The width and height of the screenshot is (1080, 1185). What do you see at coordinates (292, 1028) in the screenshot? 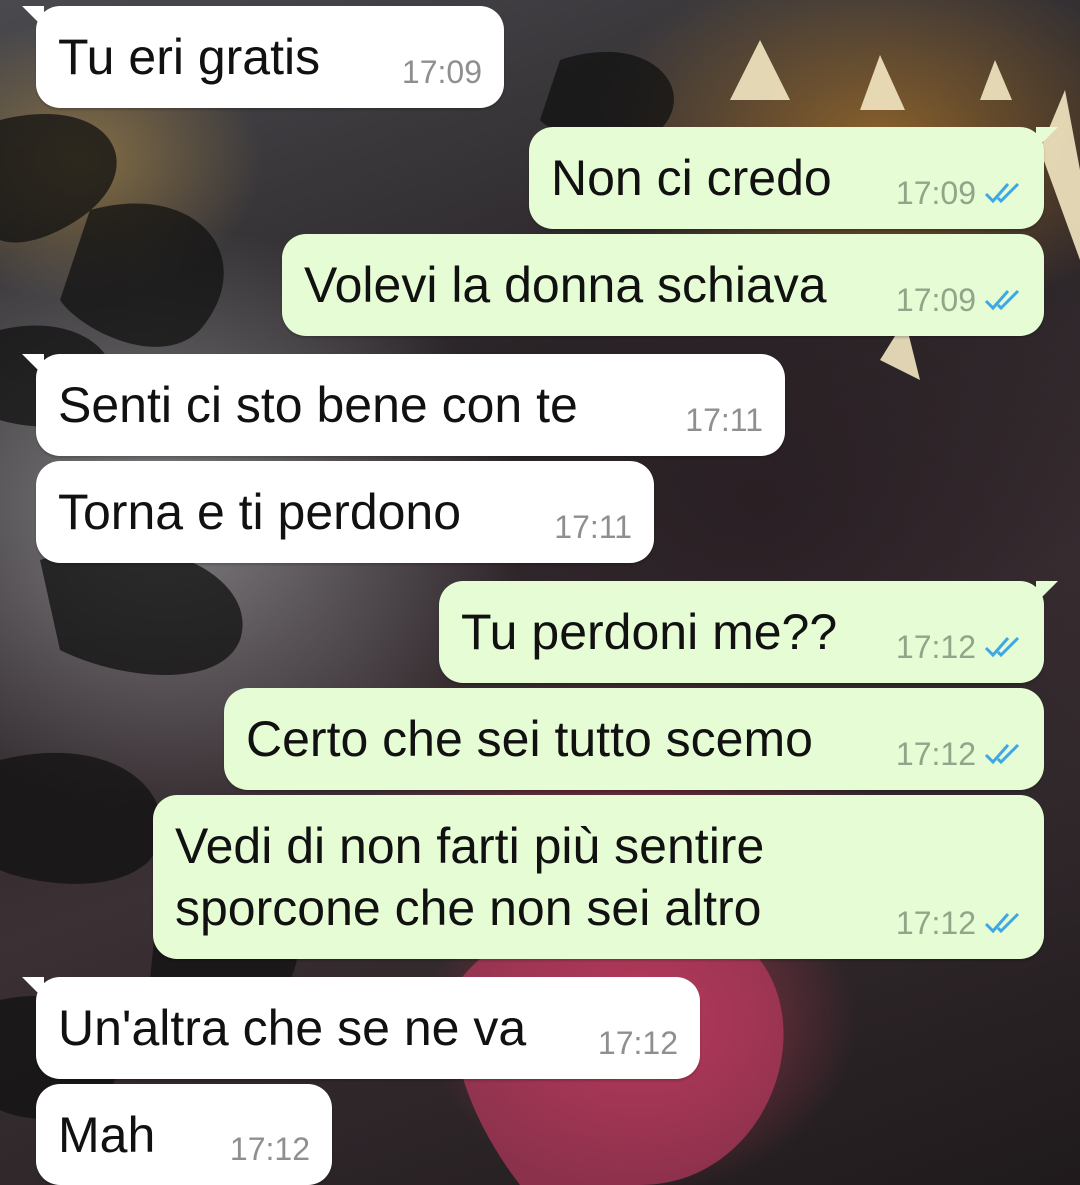
I see `message-text: Un'altra che se ne va` at bounding box center [292, 1028].